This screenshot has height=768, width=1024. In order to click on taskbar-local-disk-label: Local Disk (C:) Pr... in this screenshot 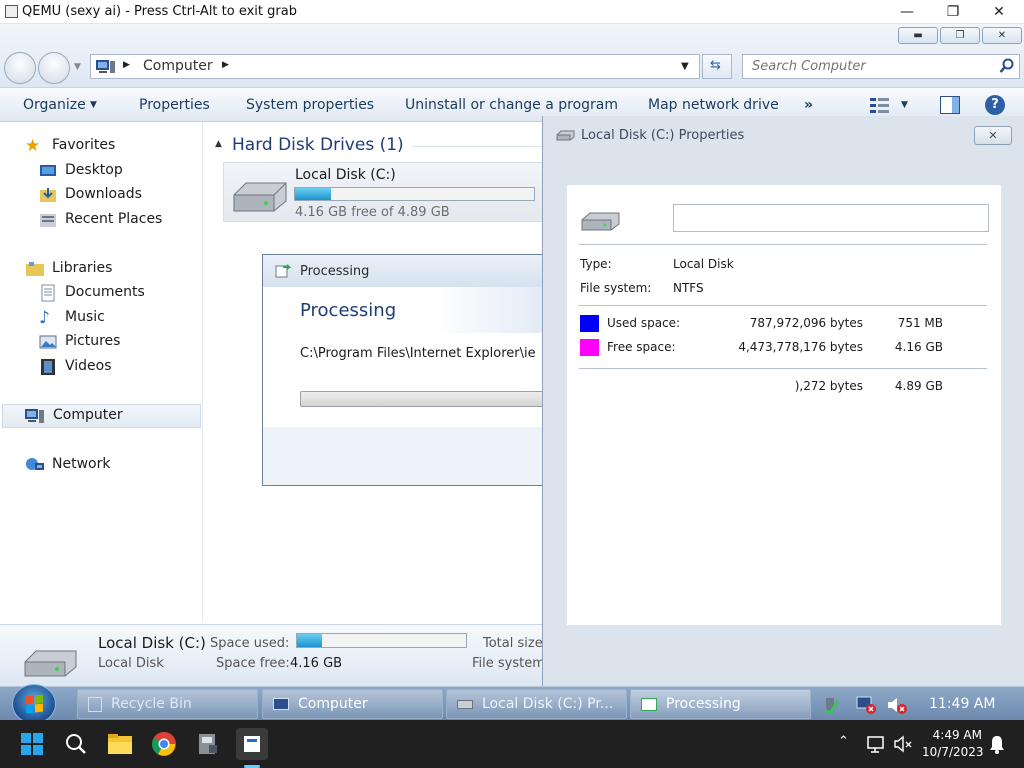, I will do `click(548, 704)`.